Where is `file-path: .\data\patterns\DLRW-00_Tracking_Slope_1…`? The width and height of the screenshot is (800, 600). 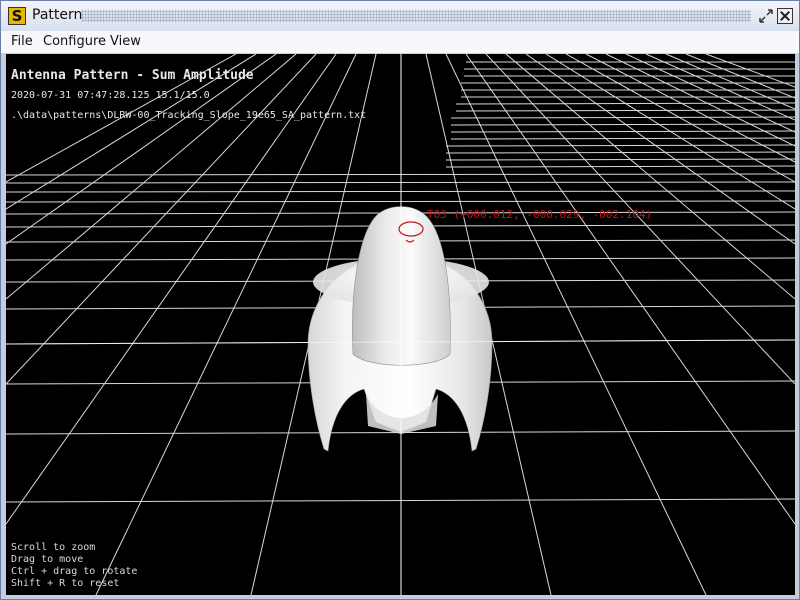 file-path: .\data\patterns\DLRW-00_Tracking_Slope_1… is located at coordinates (189, 115).